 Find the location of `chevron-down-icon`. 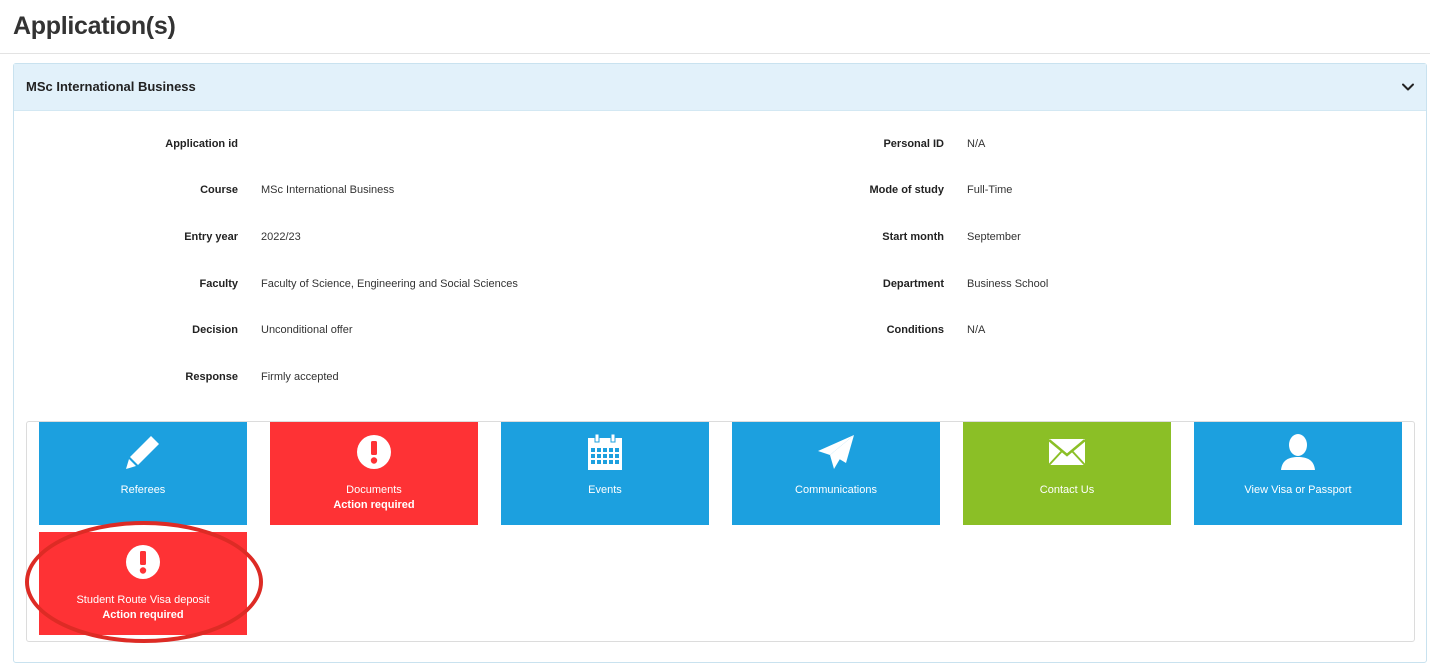

chevron-down-icon is located at coordinates (1408, 87).